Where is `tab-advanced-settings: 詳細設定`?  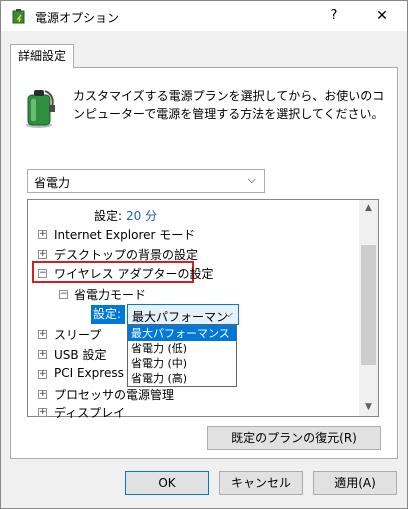 tab-advanced-settings: 詳細設定 is located at coordinates (42, 56).